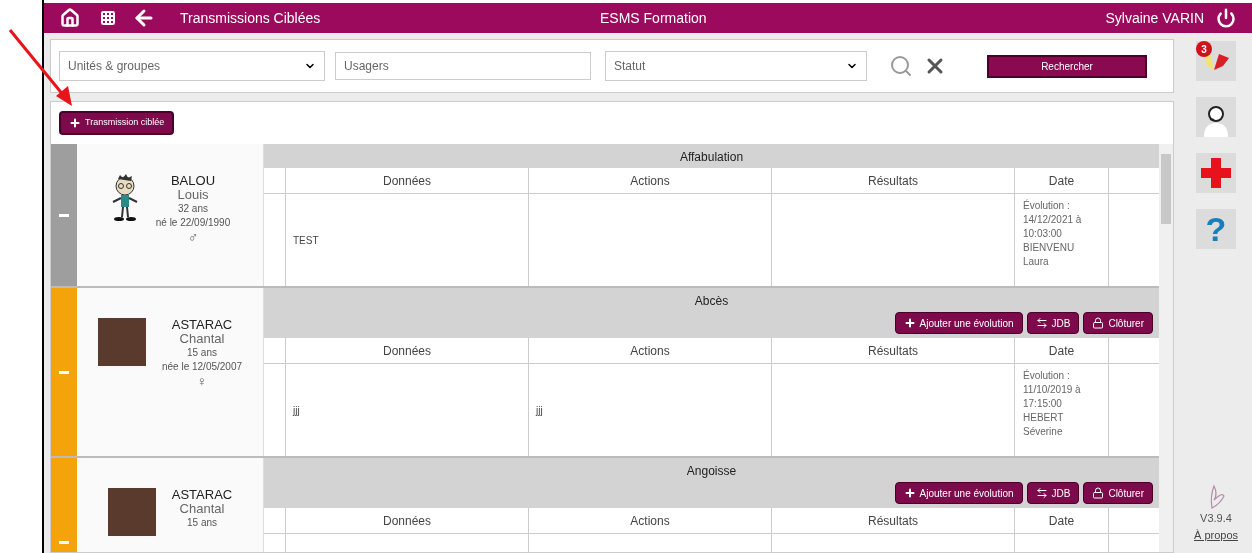 The height and width of the screenshot is (553, 1252). What do you see at coordinates (193, 195) in the screenshot?
I see `patient-first-name: Louis` at bounding box center [193, 195].